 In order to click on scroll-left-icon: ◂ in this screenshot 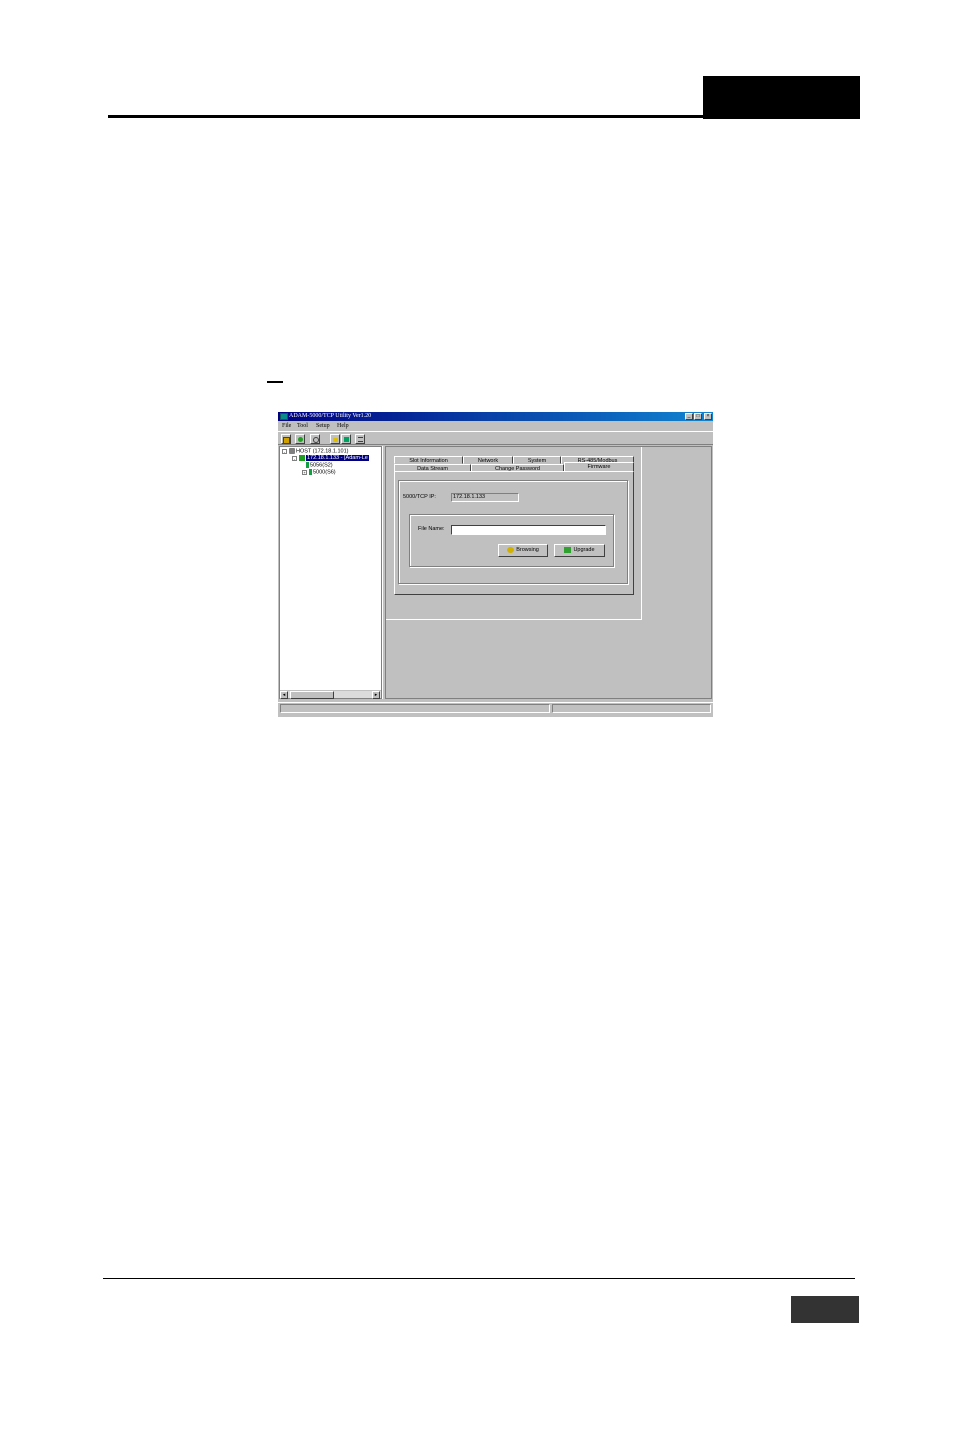, I will do `click(284, 695)`.